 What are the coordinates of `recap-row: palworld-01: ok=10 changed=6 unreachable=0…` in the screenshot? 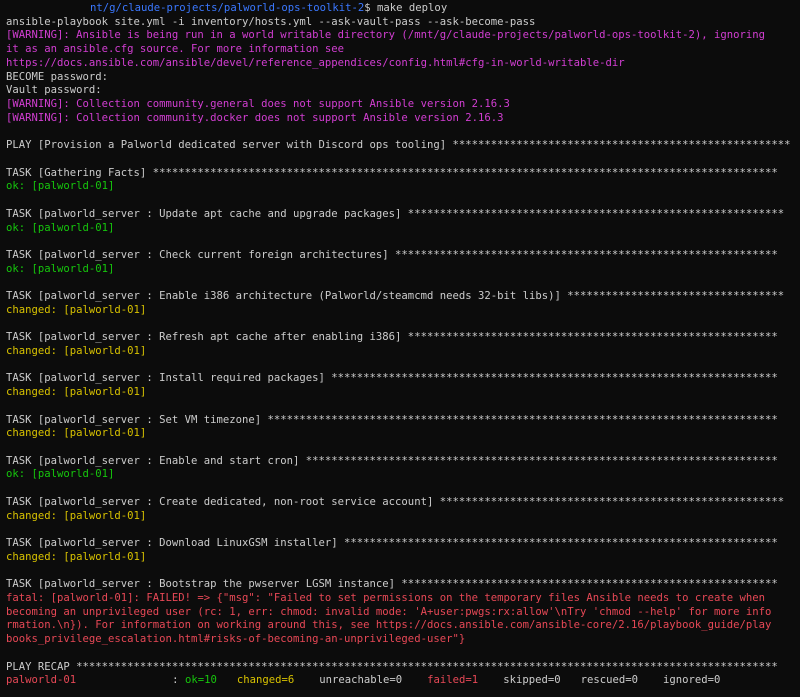 It's located at (403, 681).